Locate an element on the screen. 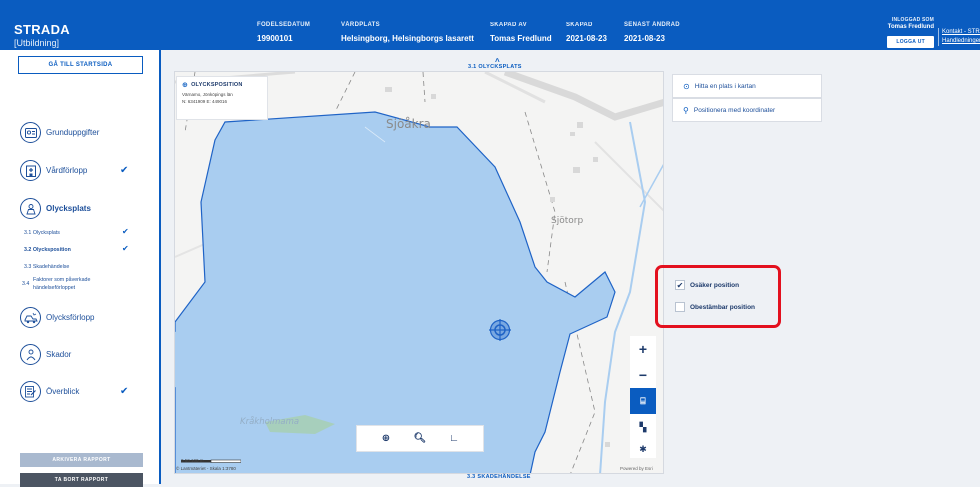 The width and height of the screenshot is (980, 487). injury-icon is located at coordinates (30, 354).